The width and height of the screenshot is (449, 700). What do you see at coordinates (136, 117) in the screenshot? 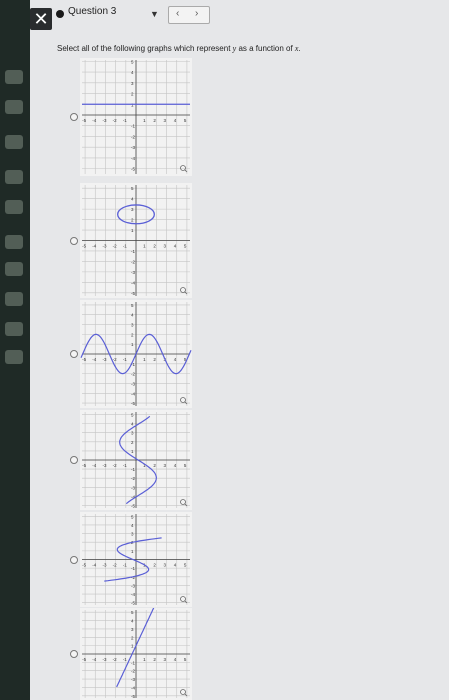
I see `option-A-graph: -5-4-3-2-11234554321-1-2-3-4-5` at bounding box center [136, 117].